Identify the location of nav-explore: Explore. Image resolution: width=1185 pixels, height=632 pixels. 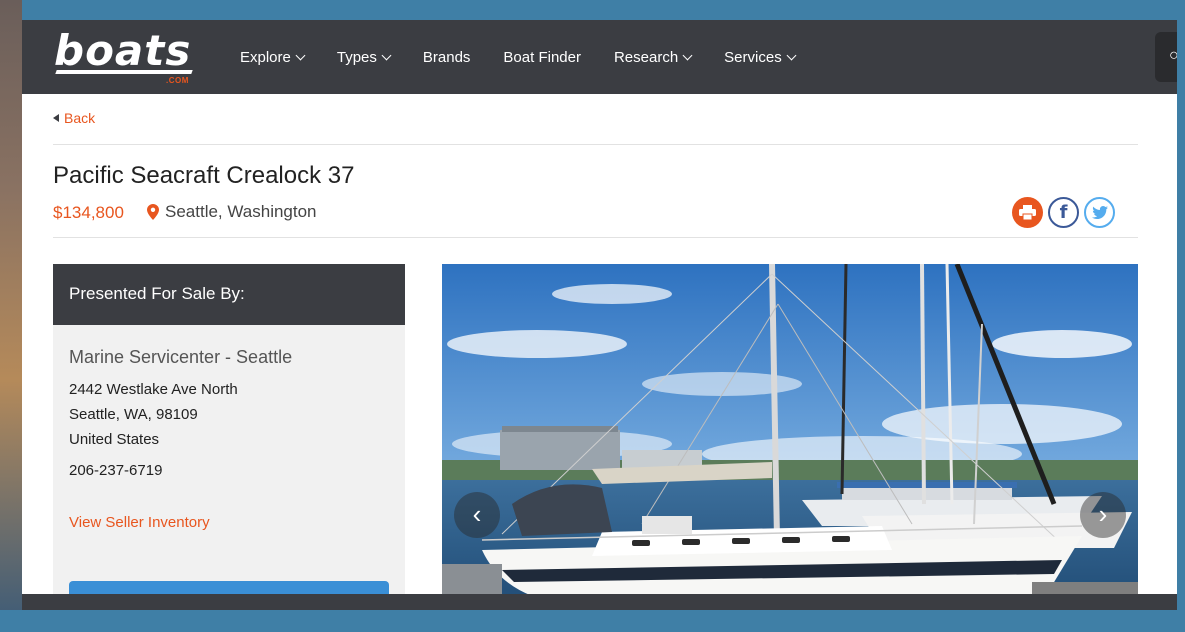
(273, 57).